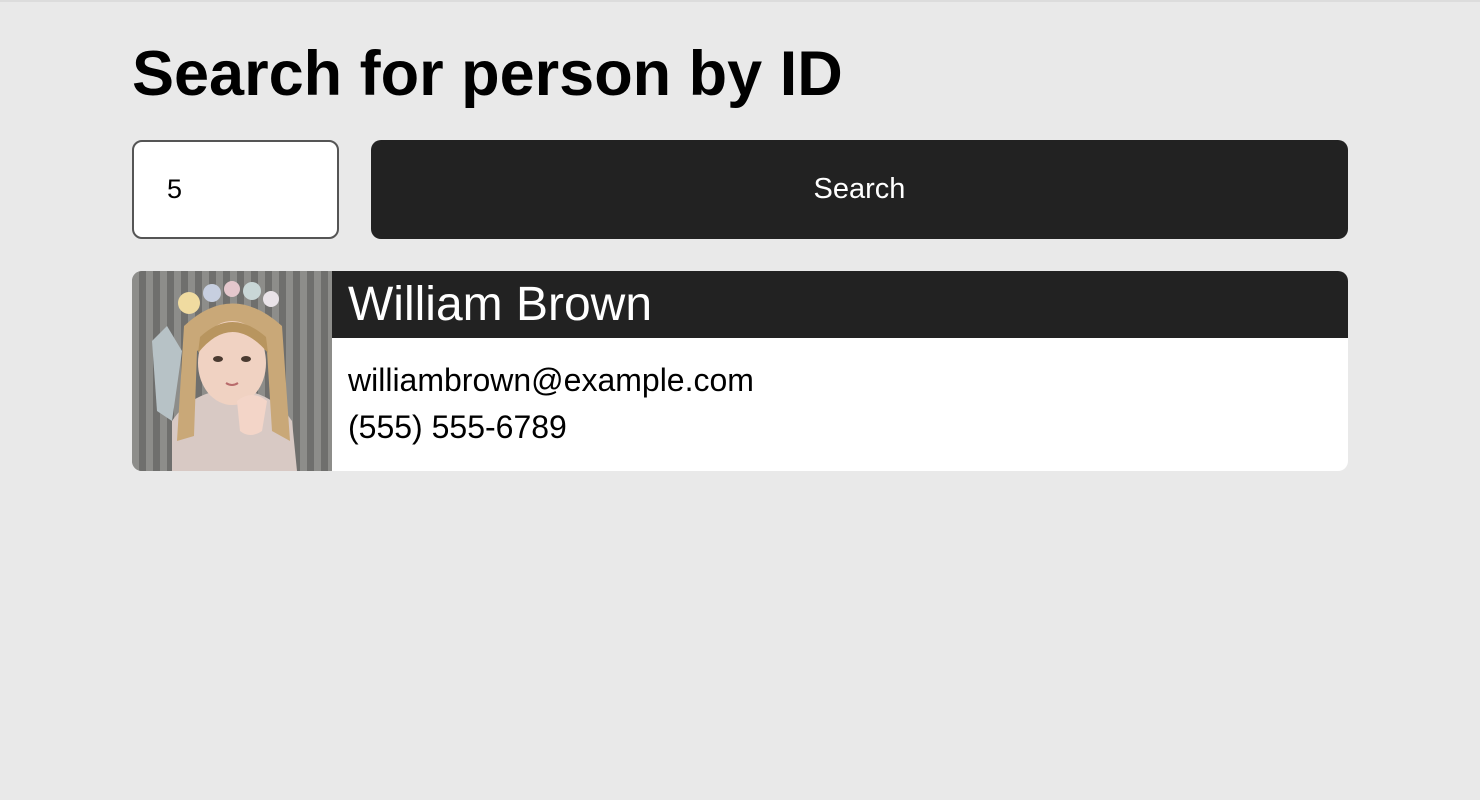 The width and height of the screenshot is (1480, 800). I want to click on person-email: williambrown@example.com, so click(551, 380).